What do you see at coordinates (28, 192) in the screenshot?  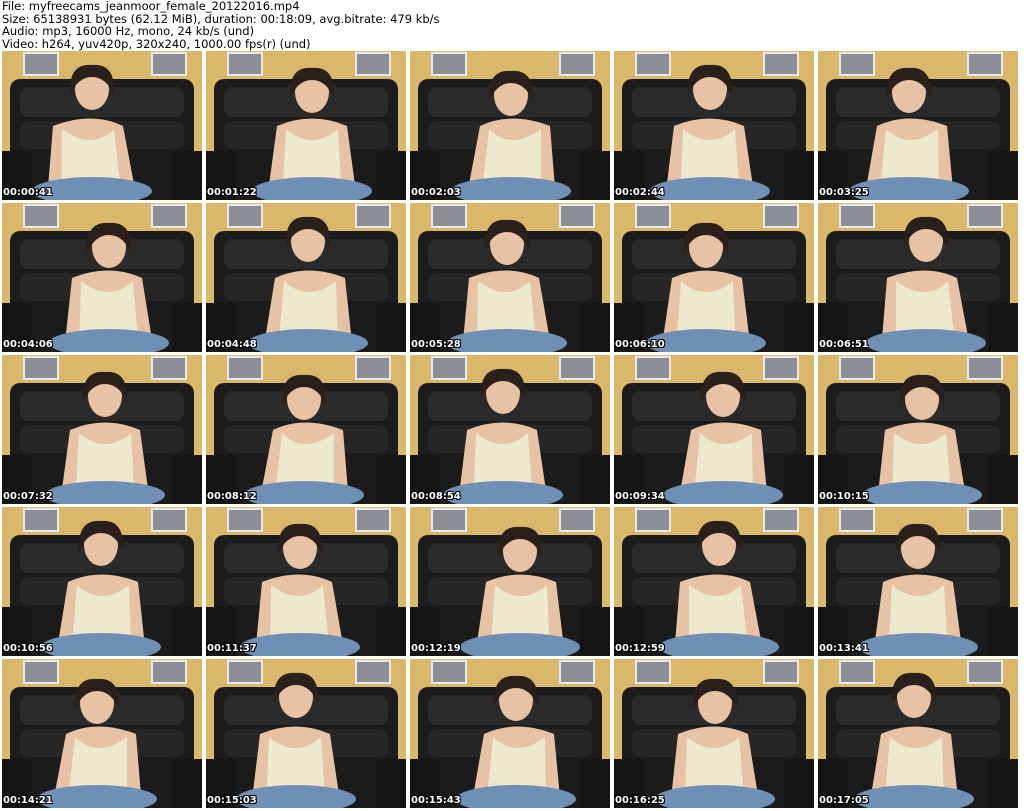 I see `thumbnail-timestamp: 00:00:41` at bounding box center [28, 192].